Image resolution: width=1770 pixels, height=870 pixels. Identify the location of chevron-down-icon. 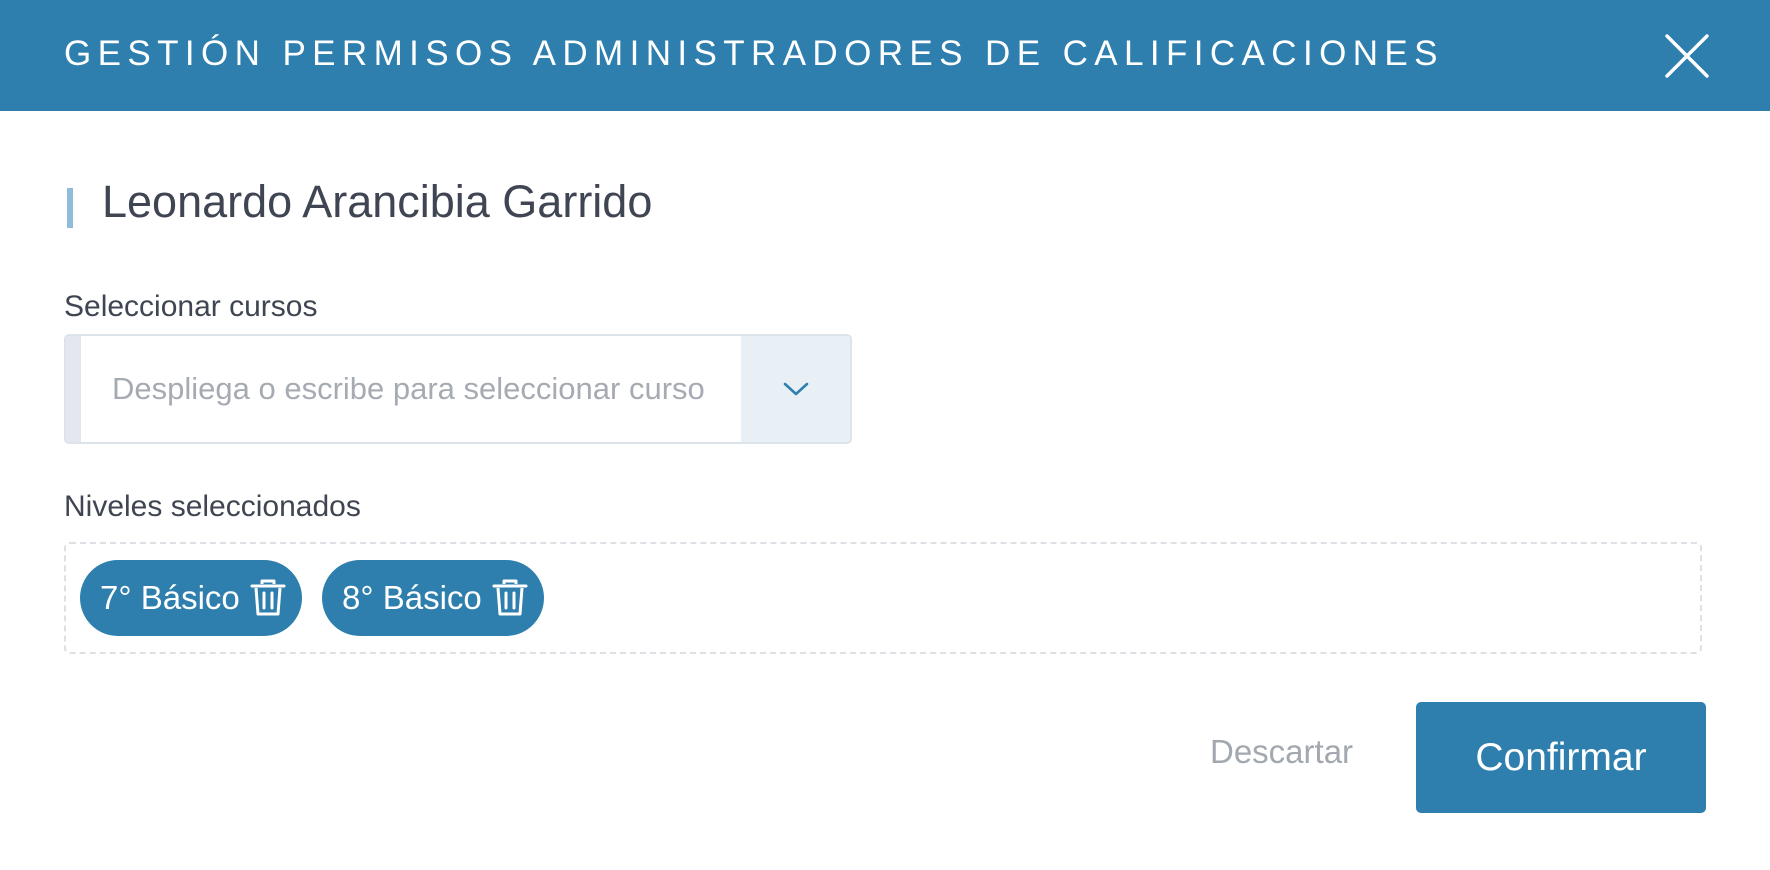
(795, 389).